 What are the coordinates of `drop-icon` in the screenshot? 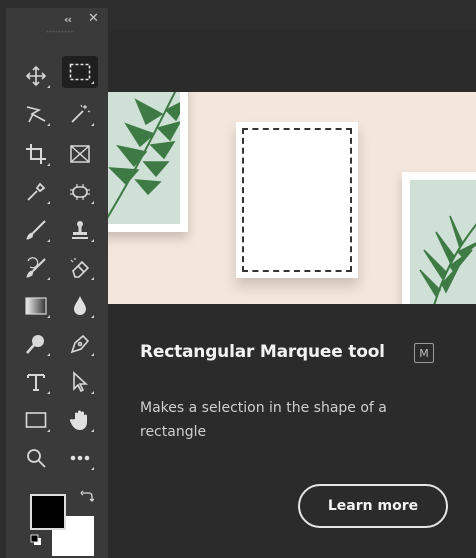 It's located at (80, 305).